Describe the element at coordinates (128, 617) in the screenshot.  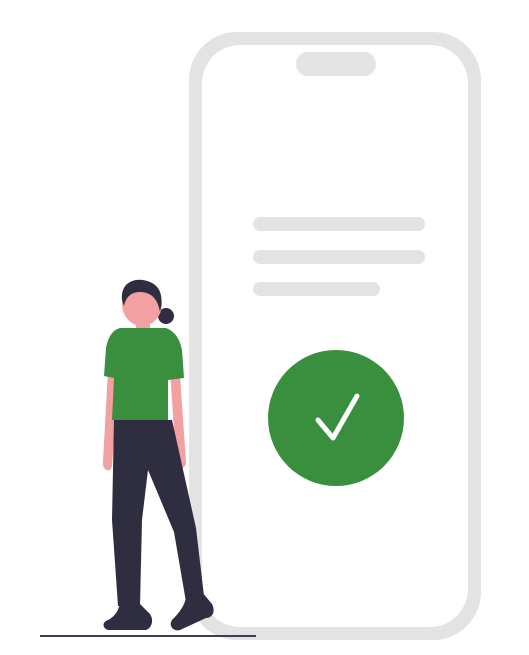
I see `left-shoe` at that location.